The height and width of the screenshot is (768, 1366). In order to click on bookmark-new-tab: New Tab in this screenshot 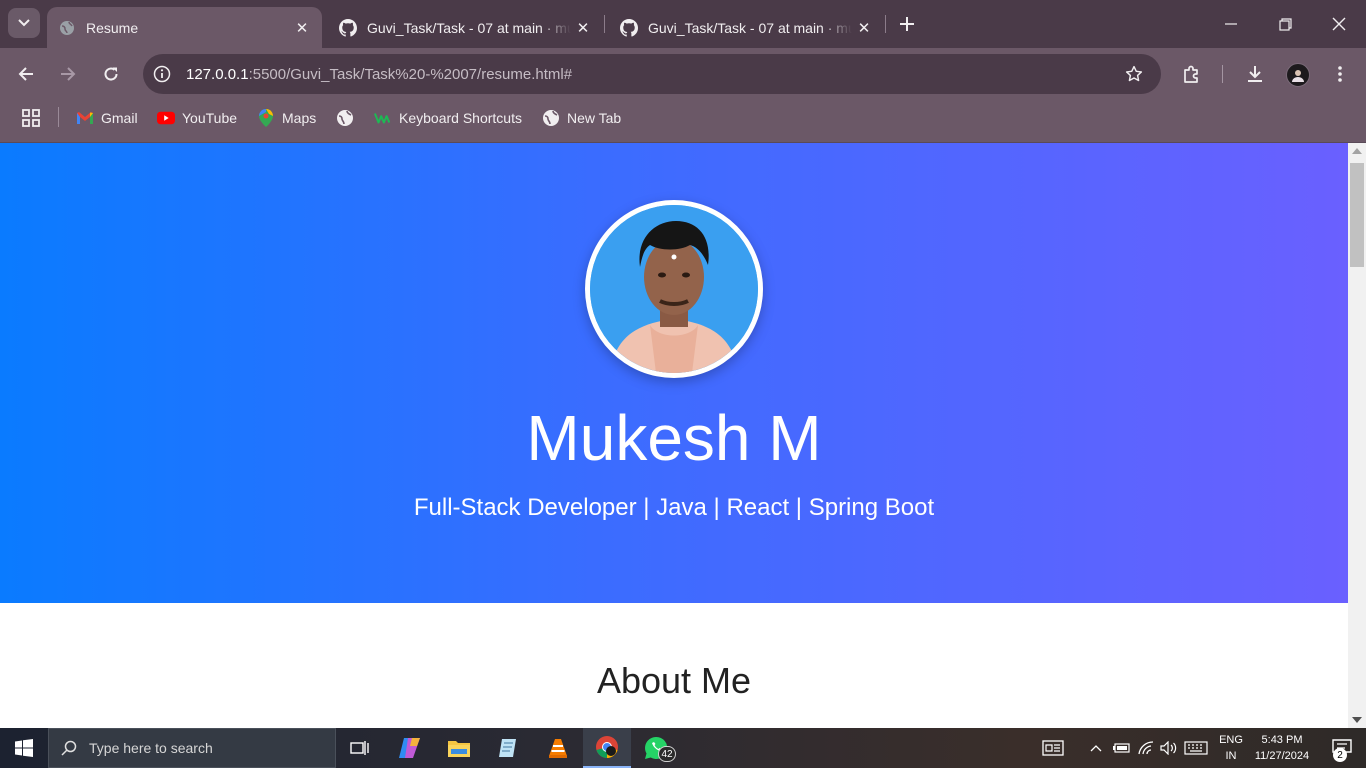, I will do `click(581, 118)`.